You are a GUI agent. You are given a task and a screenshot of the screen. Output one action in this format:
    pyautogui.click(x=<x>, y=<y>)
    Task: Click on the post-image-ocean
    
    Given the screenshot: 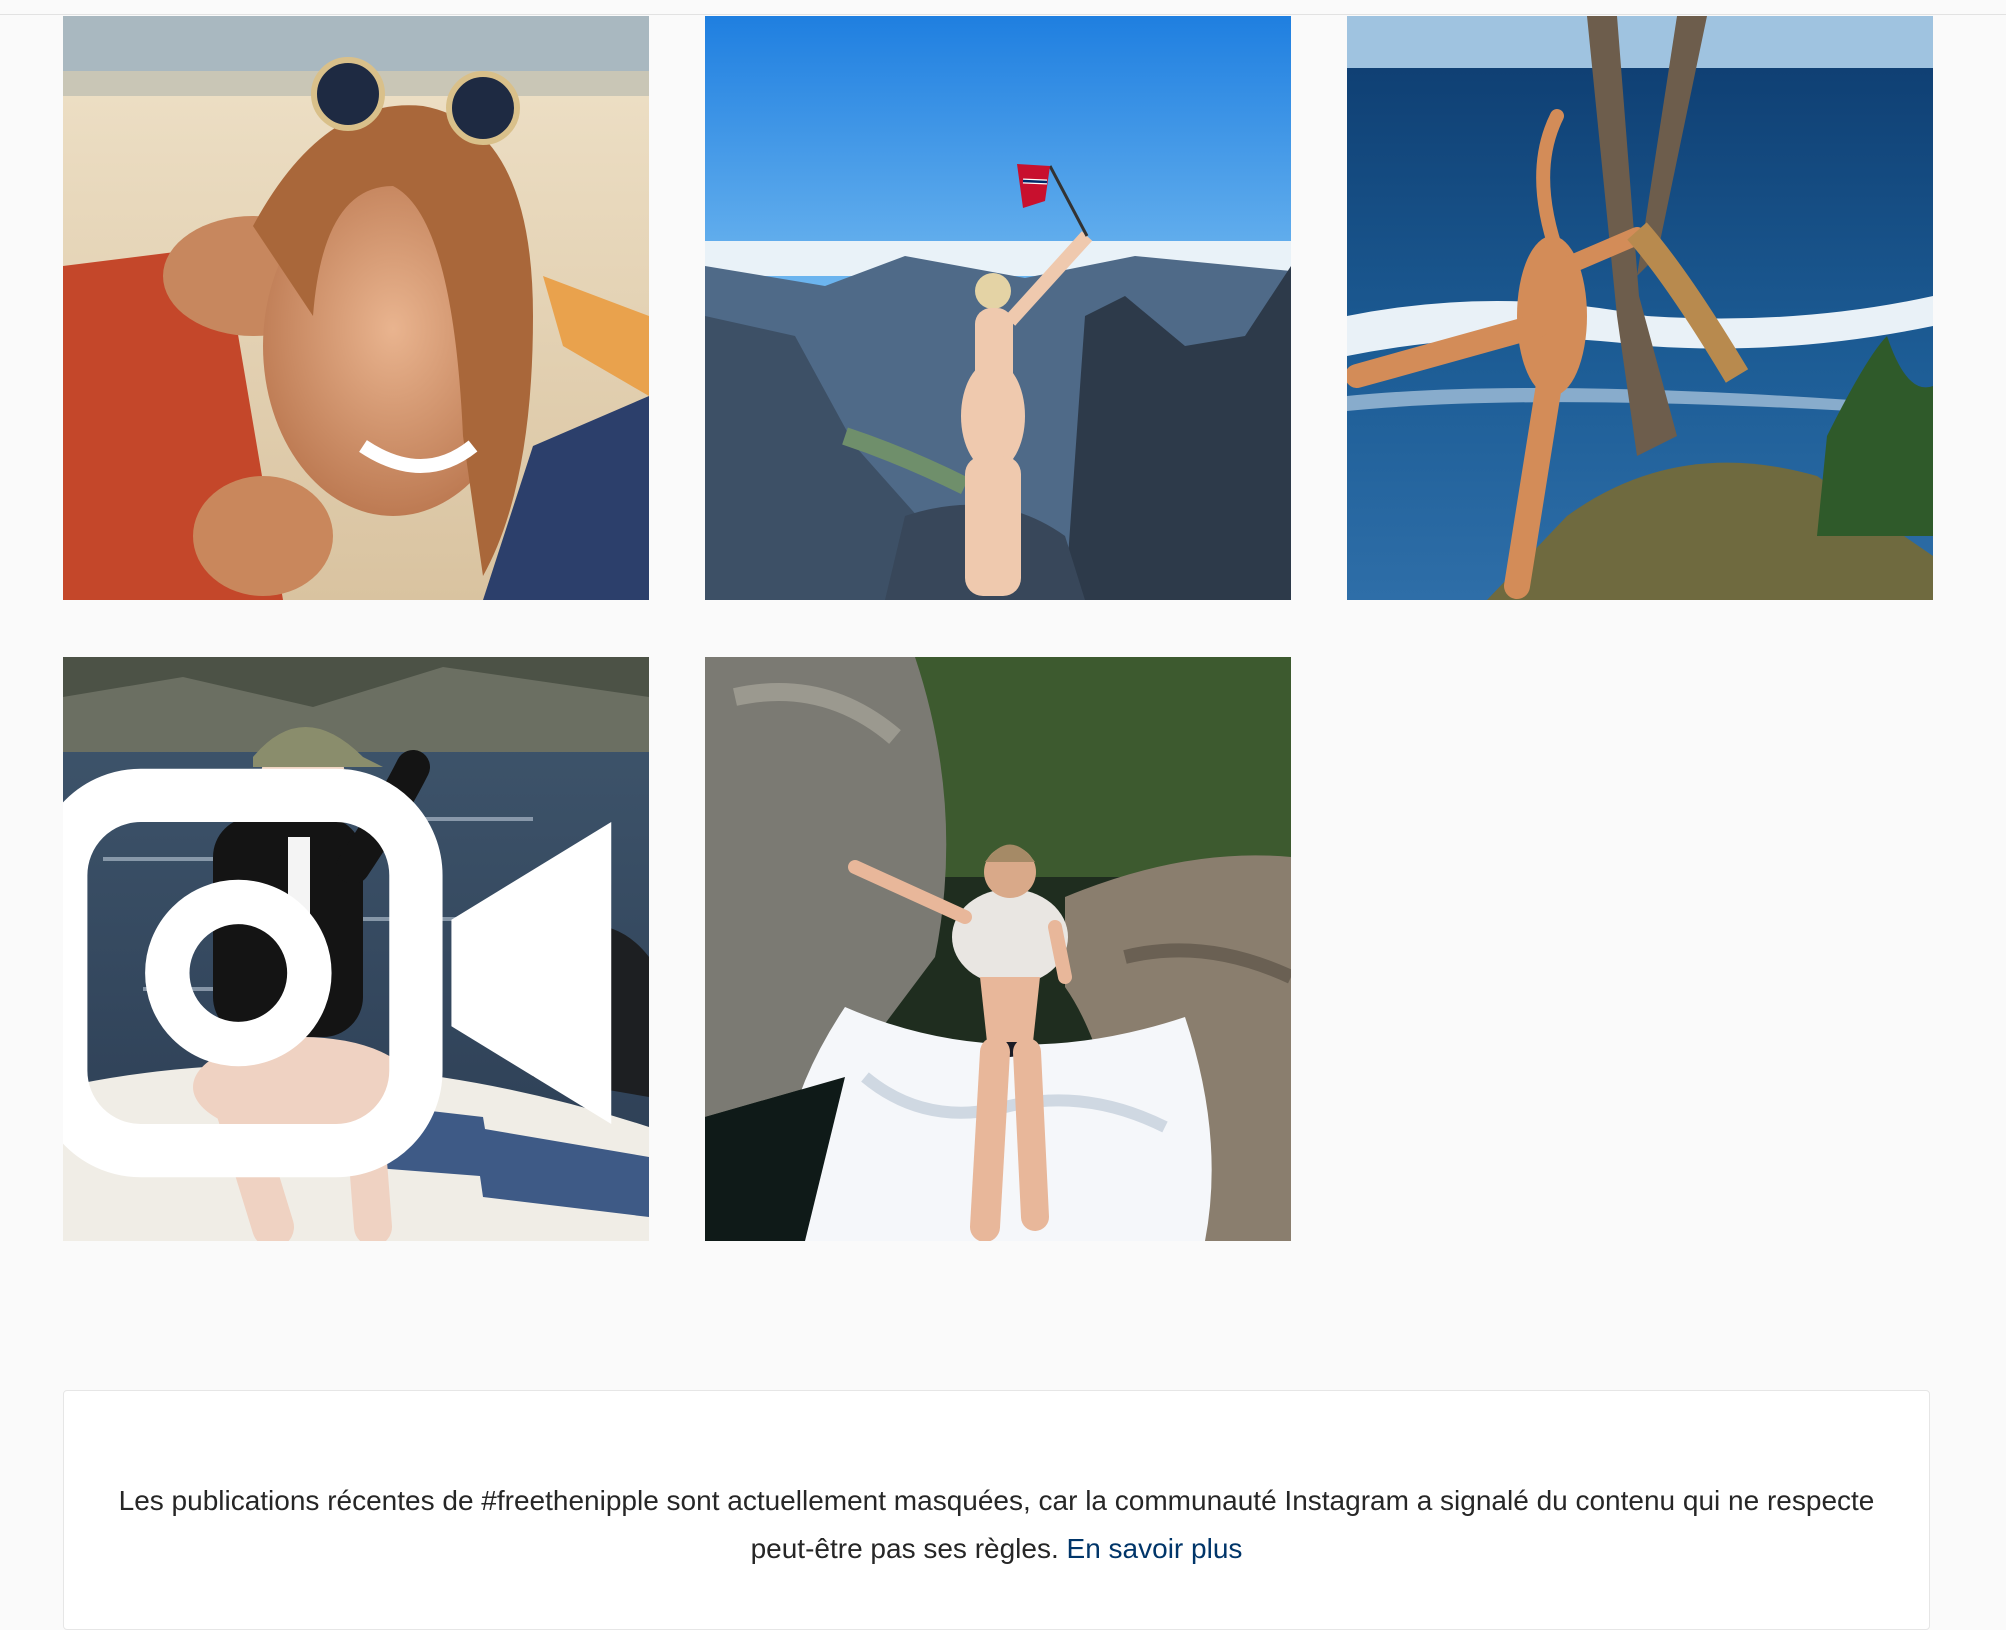 What is the action you would take?
    pyautogui.click(x=1640, y=308)
    